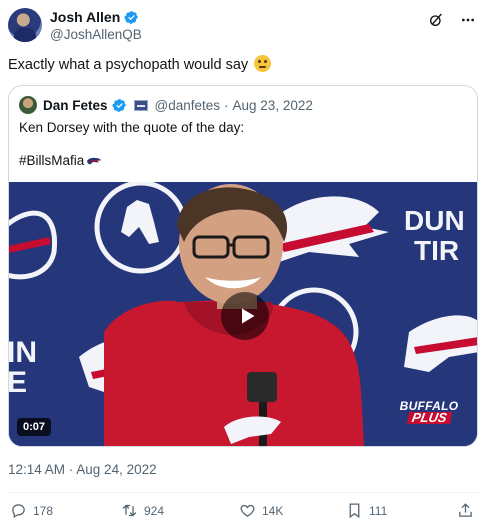  What do you see at coordinates (75, 105) in the screenshot?
I see `quoted-author-name: Dan Fetes` at bounding box center [75, 105].